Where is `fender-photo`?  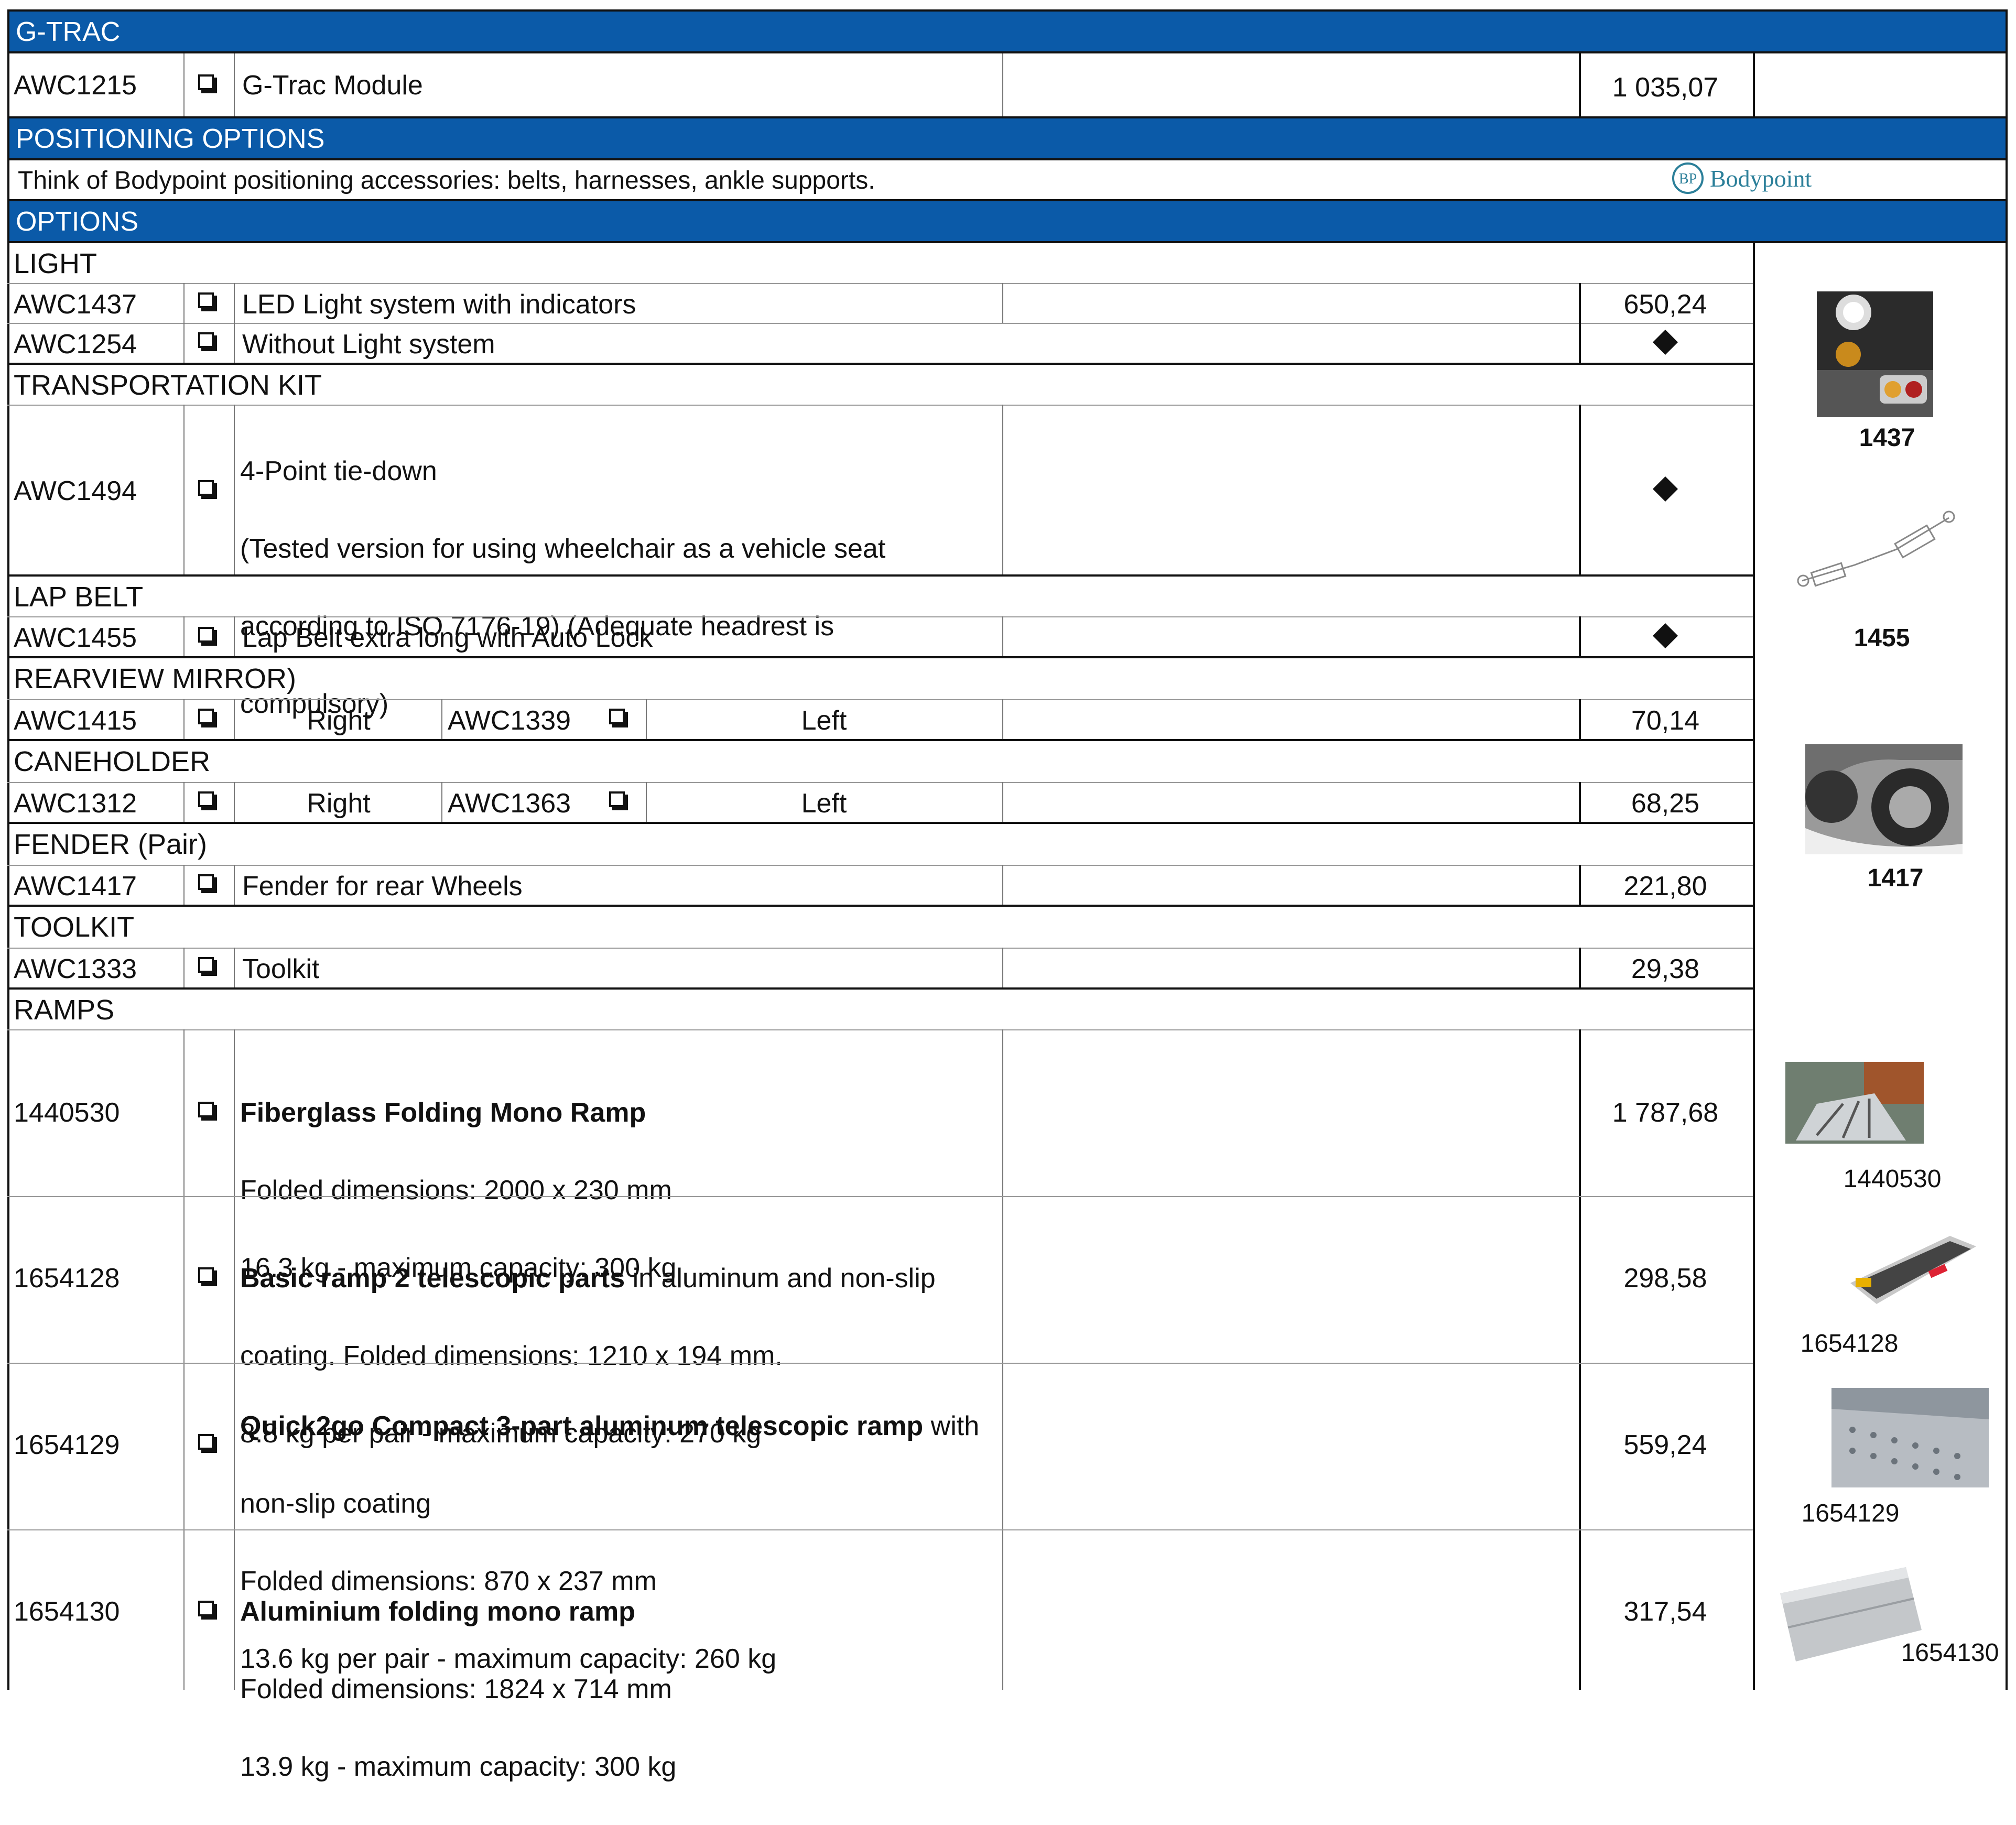 fender-photo is located at coordinates (1884, 799).